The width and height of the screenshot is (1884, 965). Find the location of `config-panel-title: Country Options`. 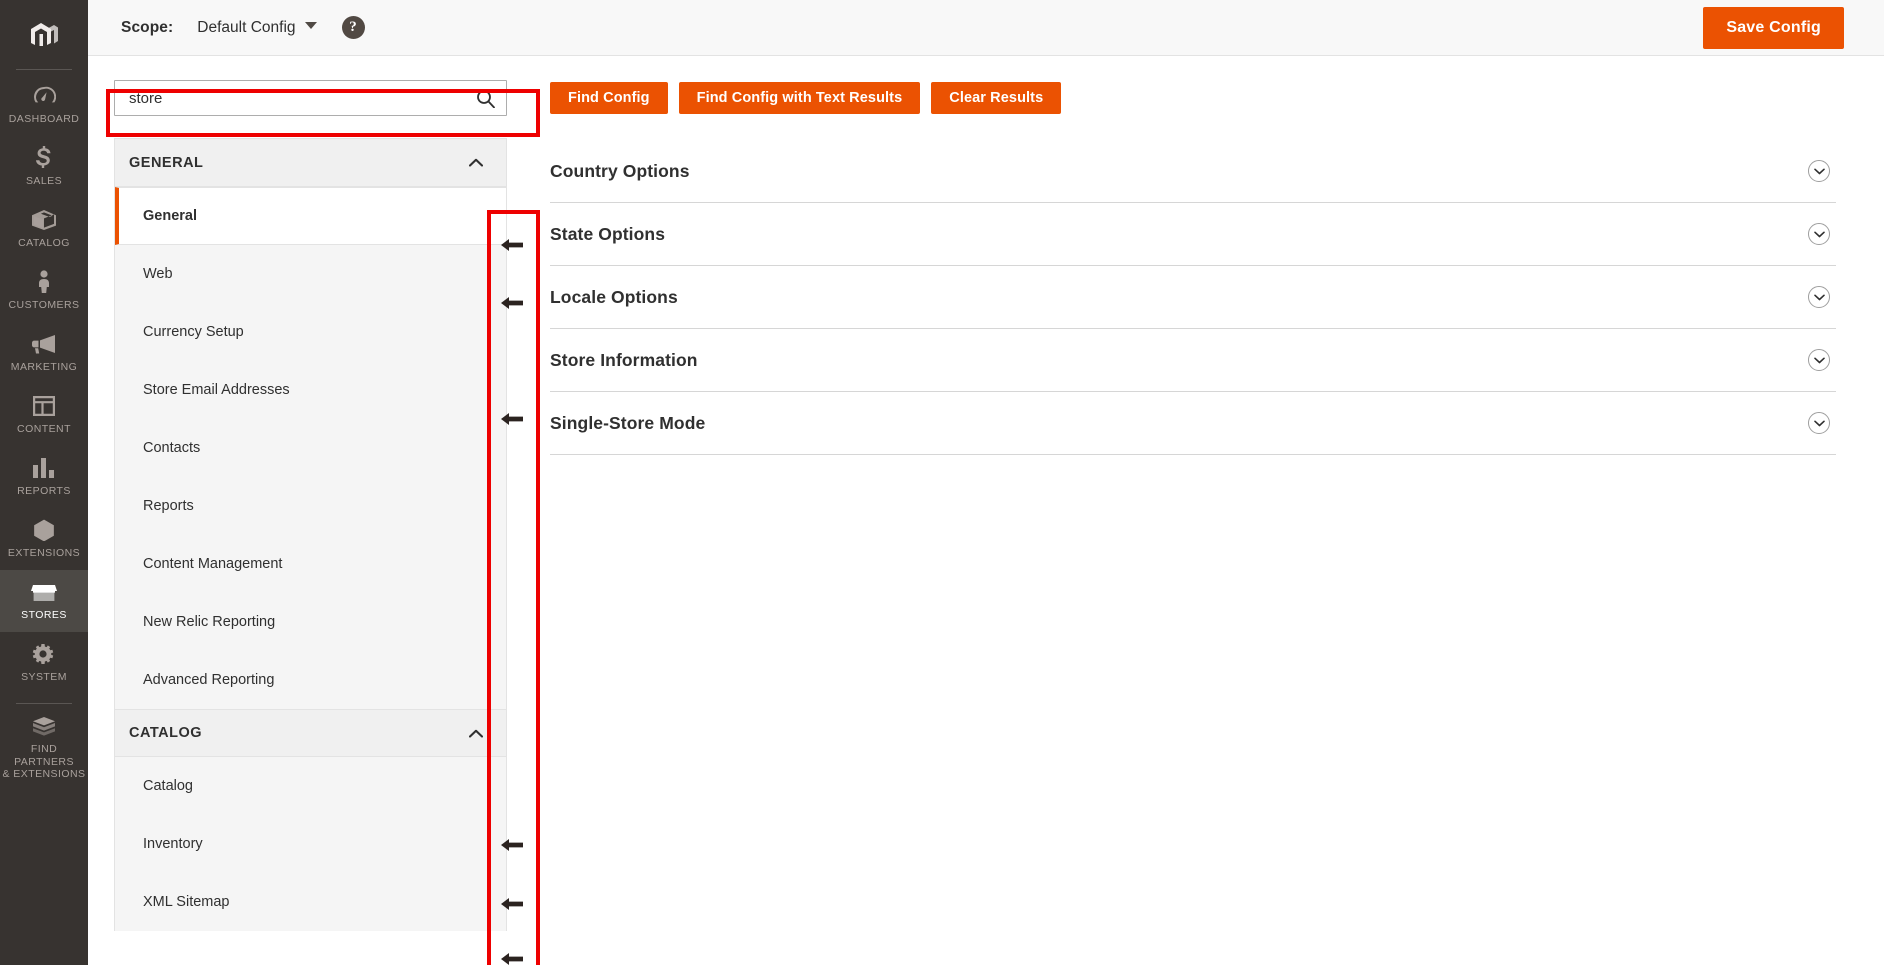

config-panel-title: Country Options is located at coordinates (620, 170).